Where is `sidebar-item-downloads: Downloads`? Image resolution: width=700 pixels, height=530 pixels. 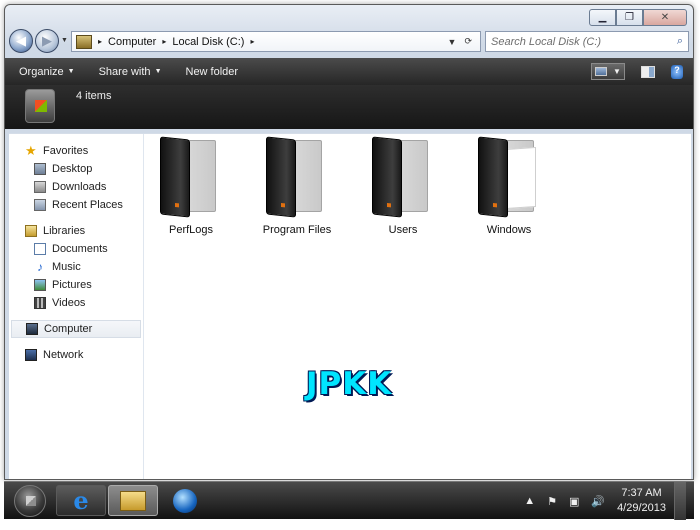 sidebar-item-downloads: Downloads is located at coordinates (76, 187).